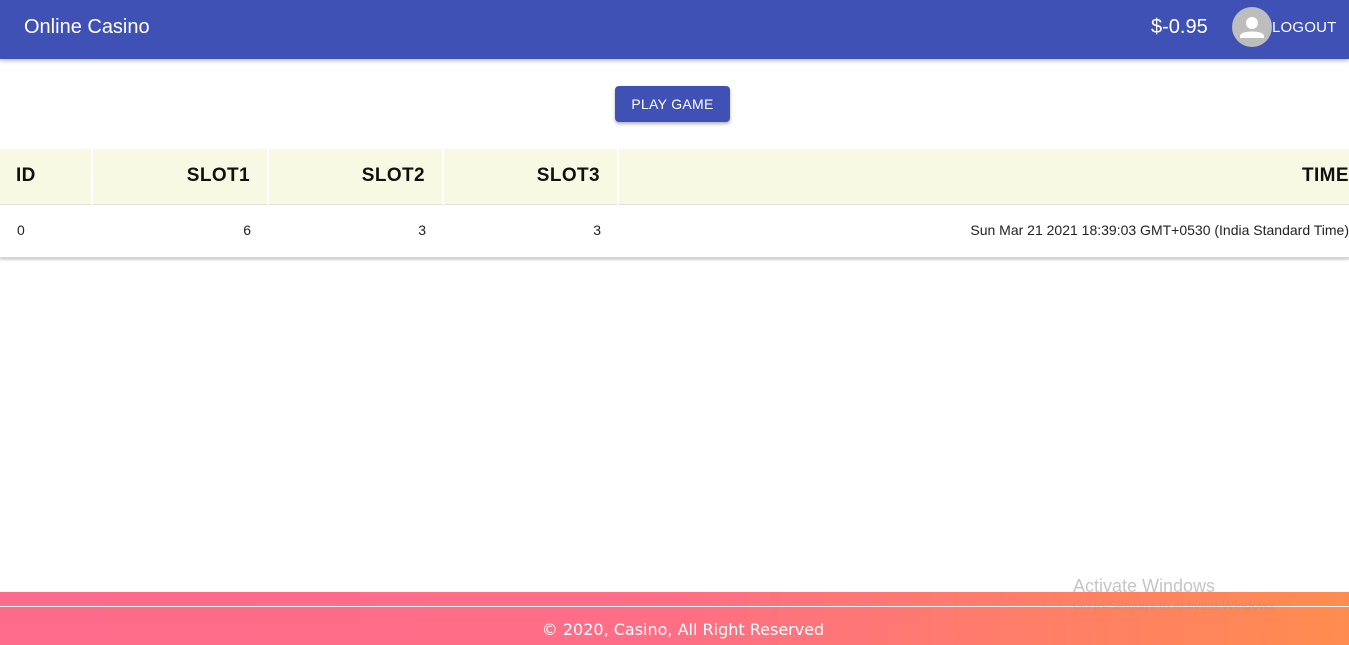  I want to click on column-header-id: ID, so click(46, 177).